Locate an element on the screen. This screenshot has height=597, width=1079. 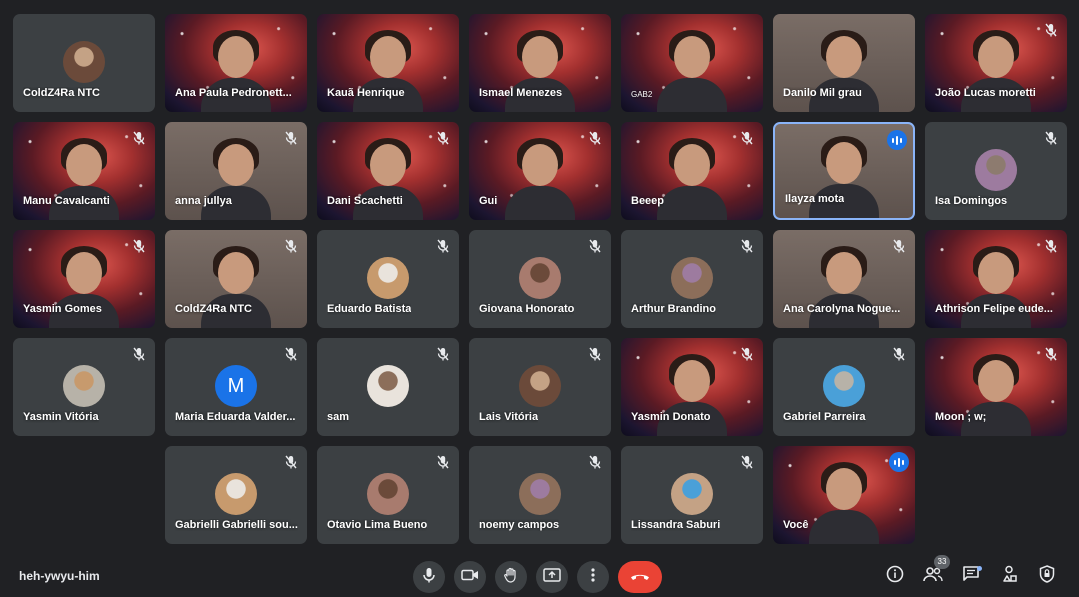
participant-name: Moon ; w; is located at coordinates (961, 417).